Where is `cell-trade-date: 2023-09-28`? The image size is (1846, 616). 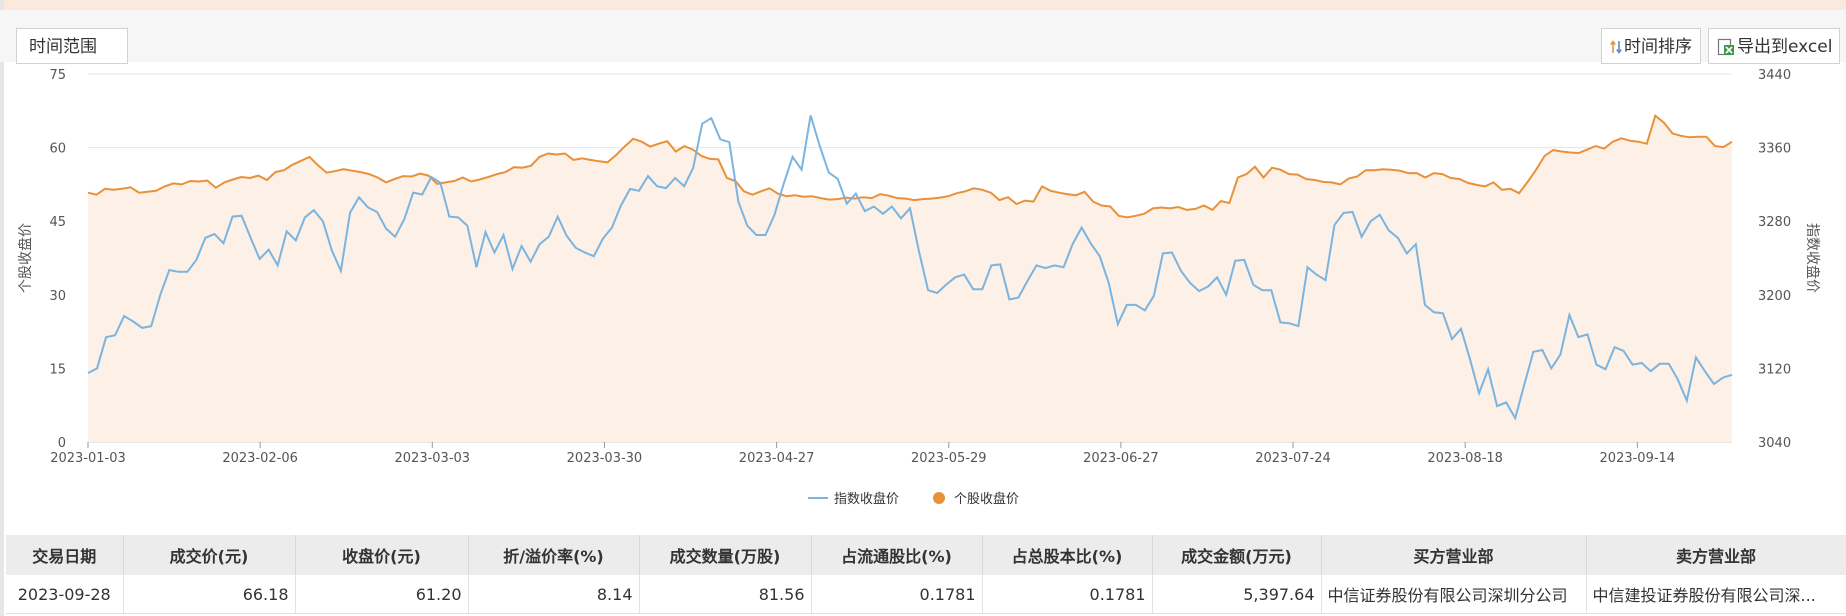 cell-trade-date: 2023-09-28 is located at coordinates (65, 594).